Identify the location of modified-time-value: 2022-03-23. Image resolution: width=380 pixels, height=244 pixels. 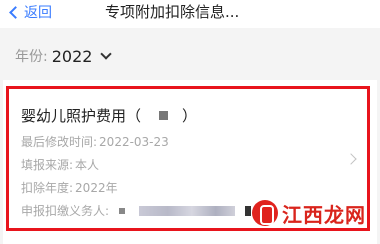
(134, 141).